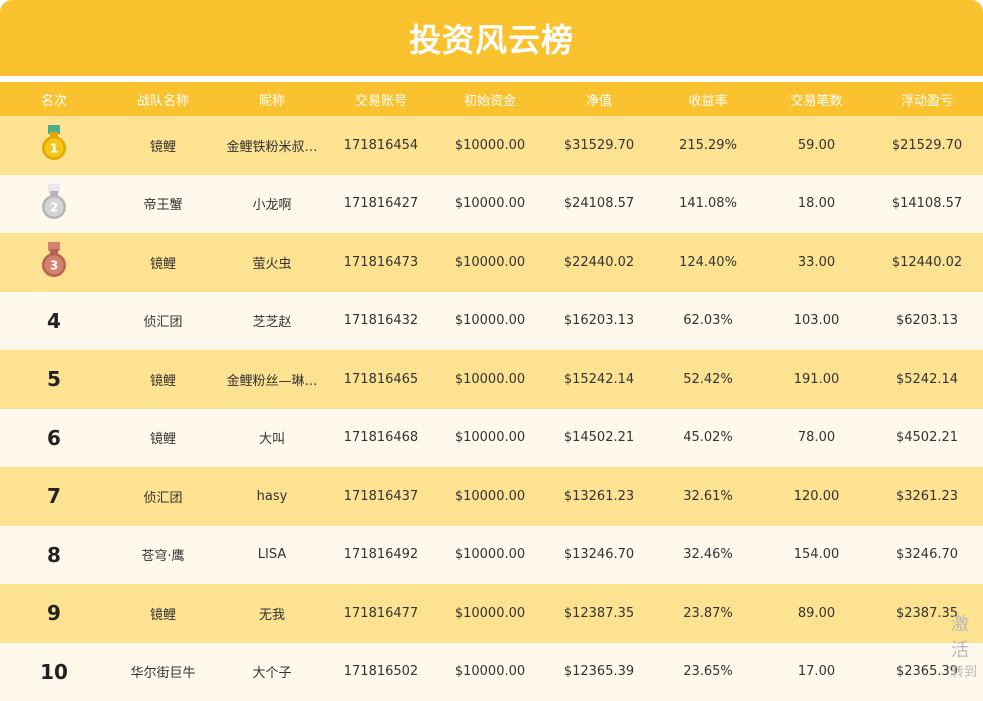 The width and height of the screenshot is (983, 701). What do you see at coordinates (816, 555) in the screenshot?
I see `trade-count-cell: 154.00` at bounding box center [816, 555].